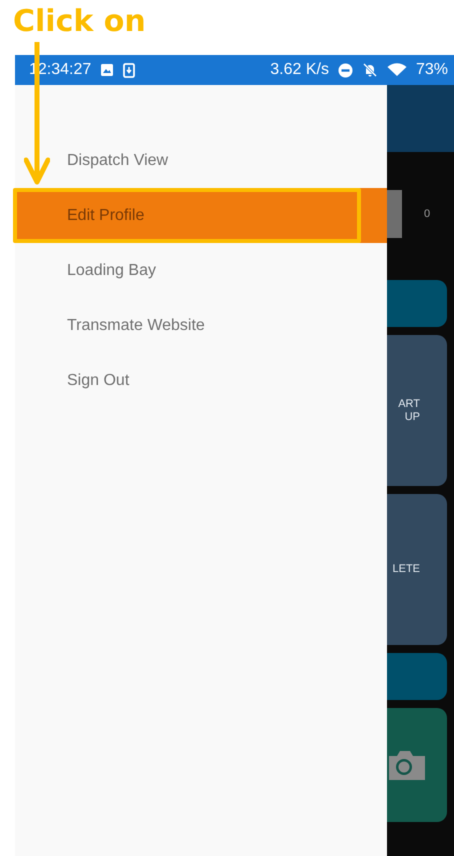 The width and height of the screenshot is (454, 856). Describe the element at coordinates (79, 22) in the screenshot. I see `annotation-label: Click on` at that location.